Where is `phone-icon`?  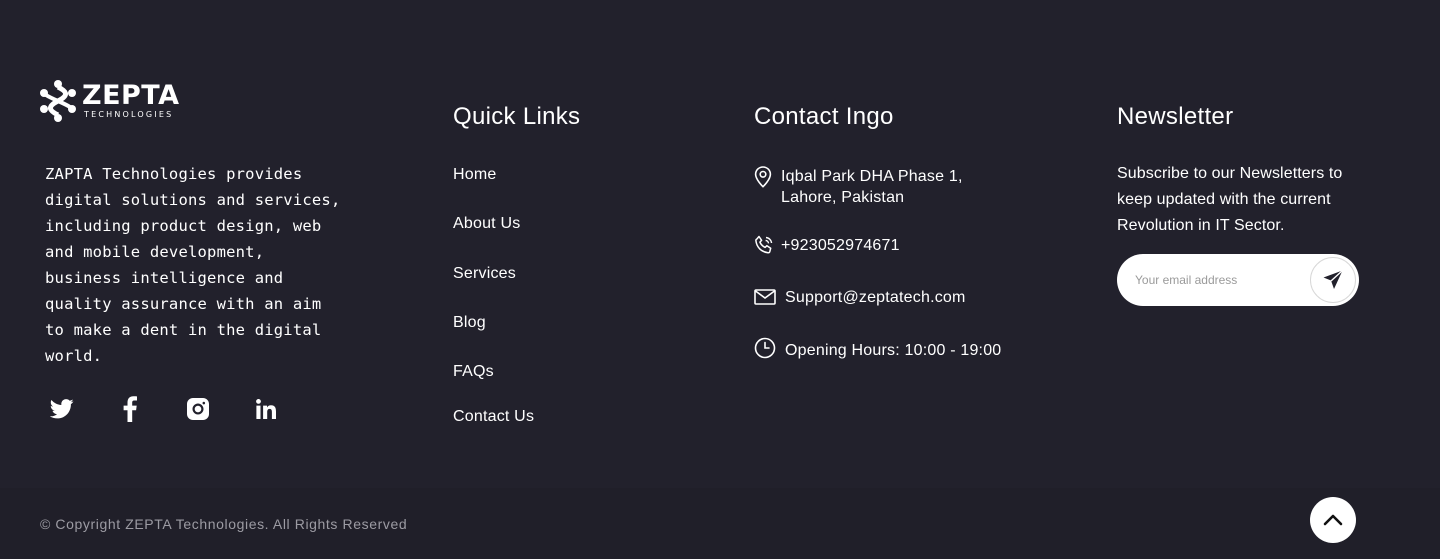
phone-icon is located at coordinates (764, 244).